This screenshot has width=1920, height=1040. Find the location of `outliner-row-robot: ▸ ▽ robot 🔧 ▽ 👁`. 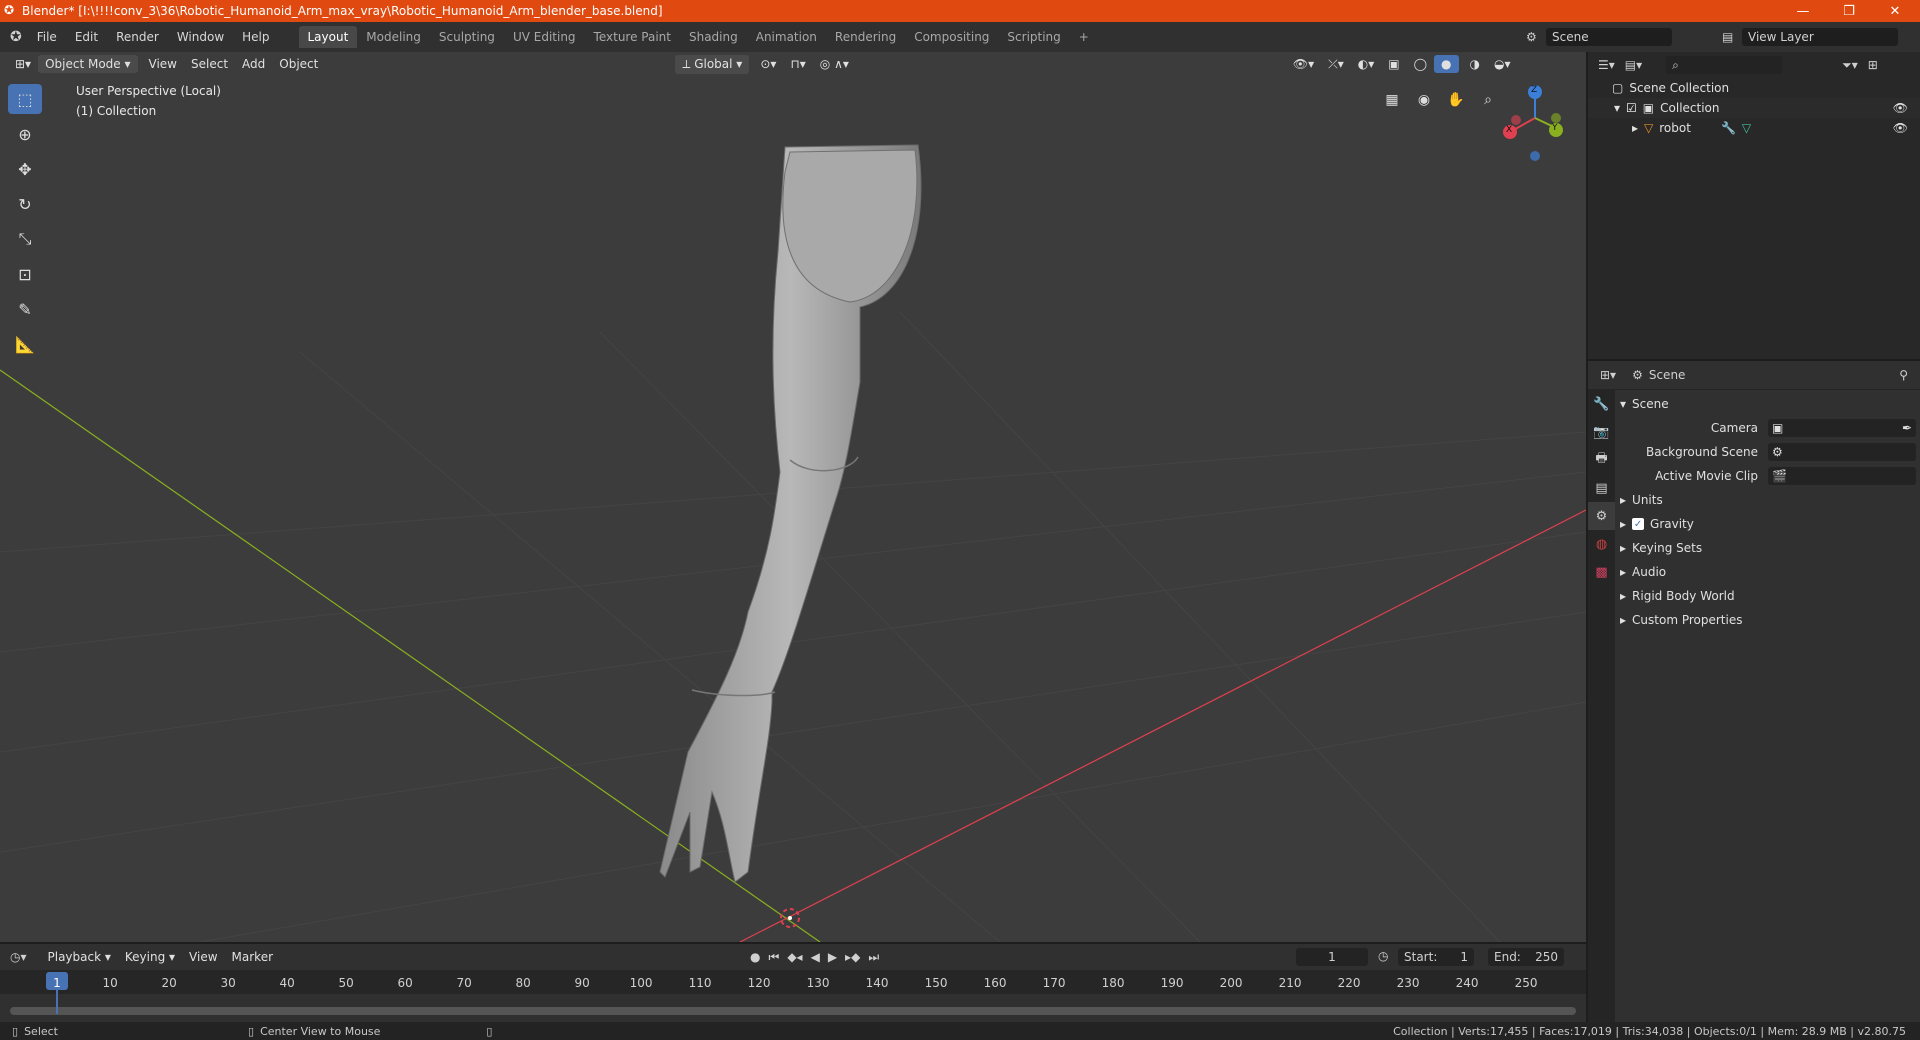

outliner-row-robot: ▸ ▽ robot 🔧 ▽ 👁 is located at coordinates (1754, 128).